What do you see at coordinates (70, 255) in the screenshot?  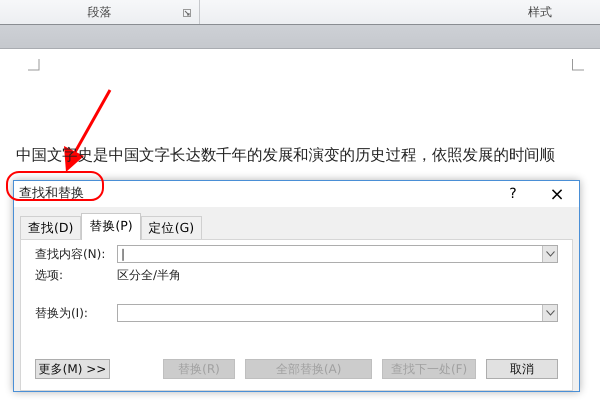 I see `field-label: 查找内容(N):` at bounding box center [70, 255].